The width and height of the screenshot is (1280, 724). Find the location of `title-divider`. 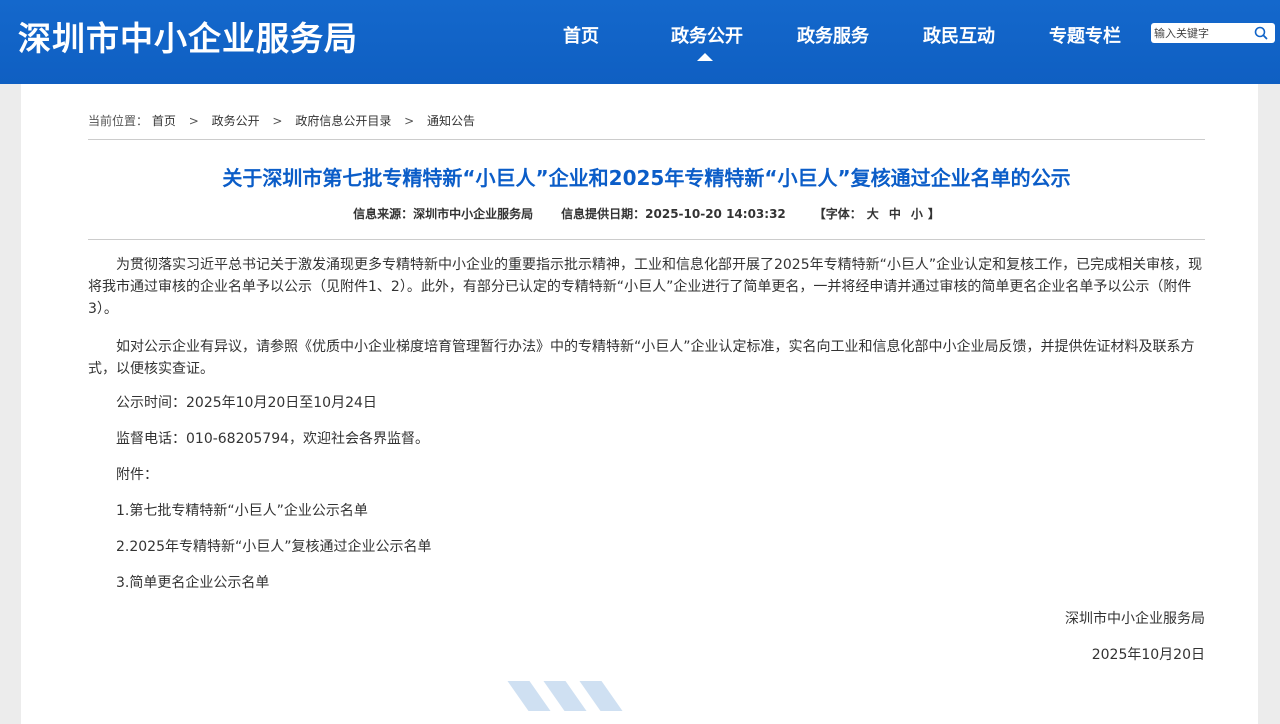

title-divider is located at coordinates (646, 239).